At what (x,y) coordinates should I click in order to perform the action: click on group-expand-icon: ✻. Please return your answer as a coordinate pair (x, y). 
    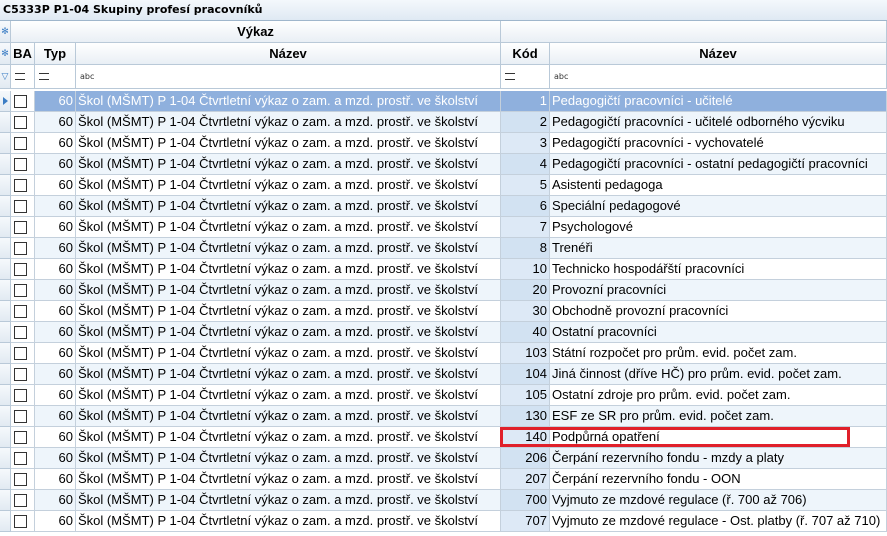
    Looking at the image, I should click on (5, 32).